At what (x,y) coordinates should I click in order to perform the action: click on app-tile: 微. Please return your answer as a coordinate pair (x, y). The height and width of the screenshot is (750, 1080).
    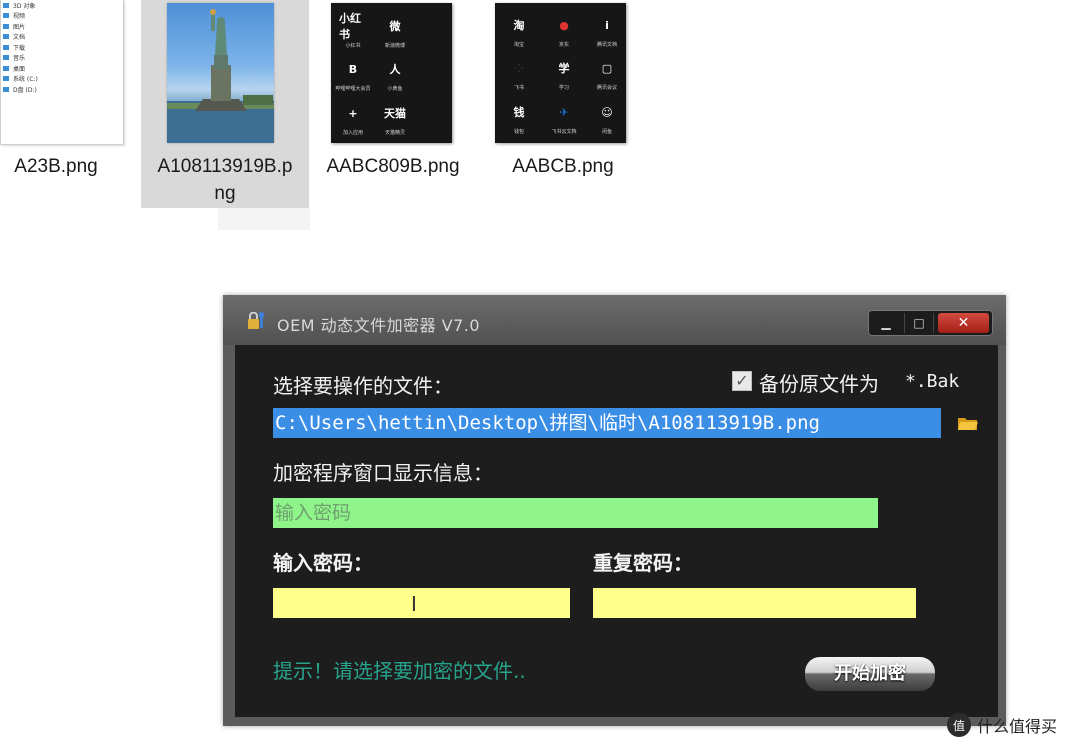
    Looking at the image, I should click on (395, 26).